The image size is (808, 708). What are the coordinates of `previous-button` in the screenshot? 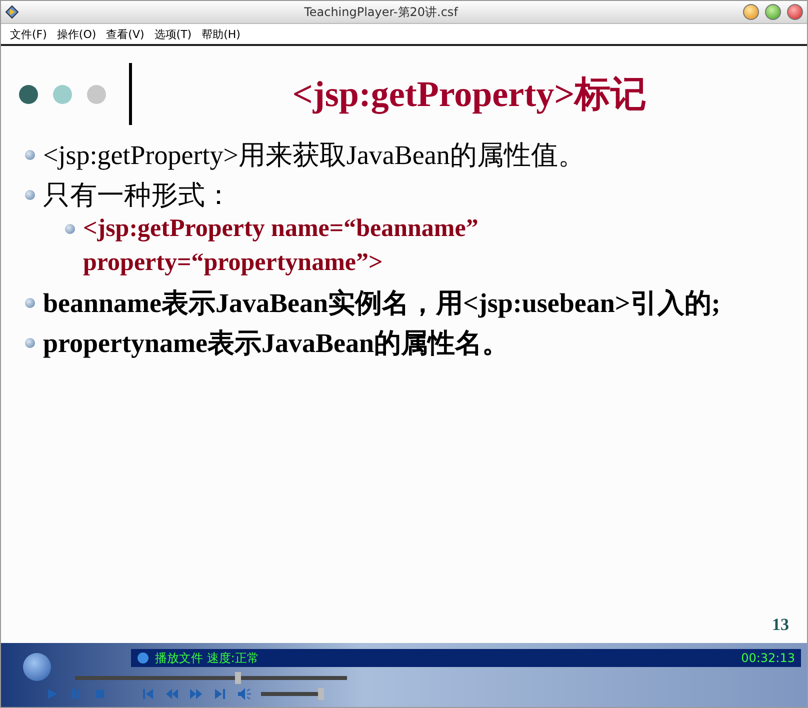 It's located at (148, 694).